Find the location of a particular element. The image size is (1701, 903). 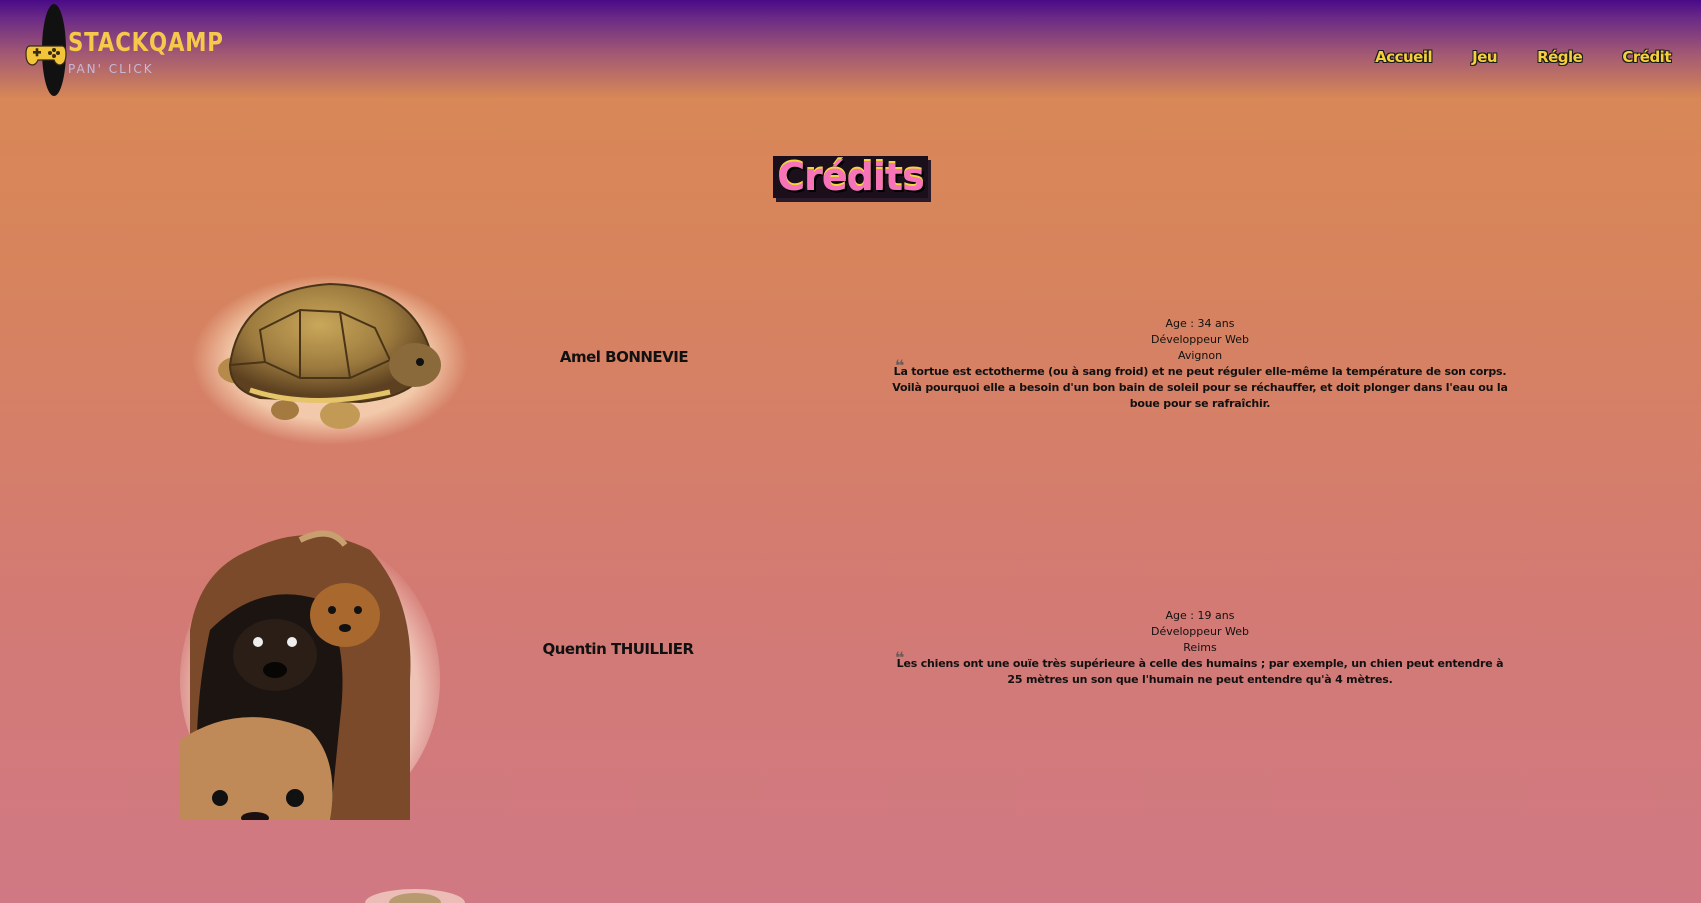

nav-link-accueil: Accueil is located at coordinates (1404, 57).